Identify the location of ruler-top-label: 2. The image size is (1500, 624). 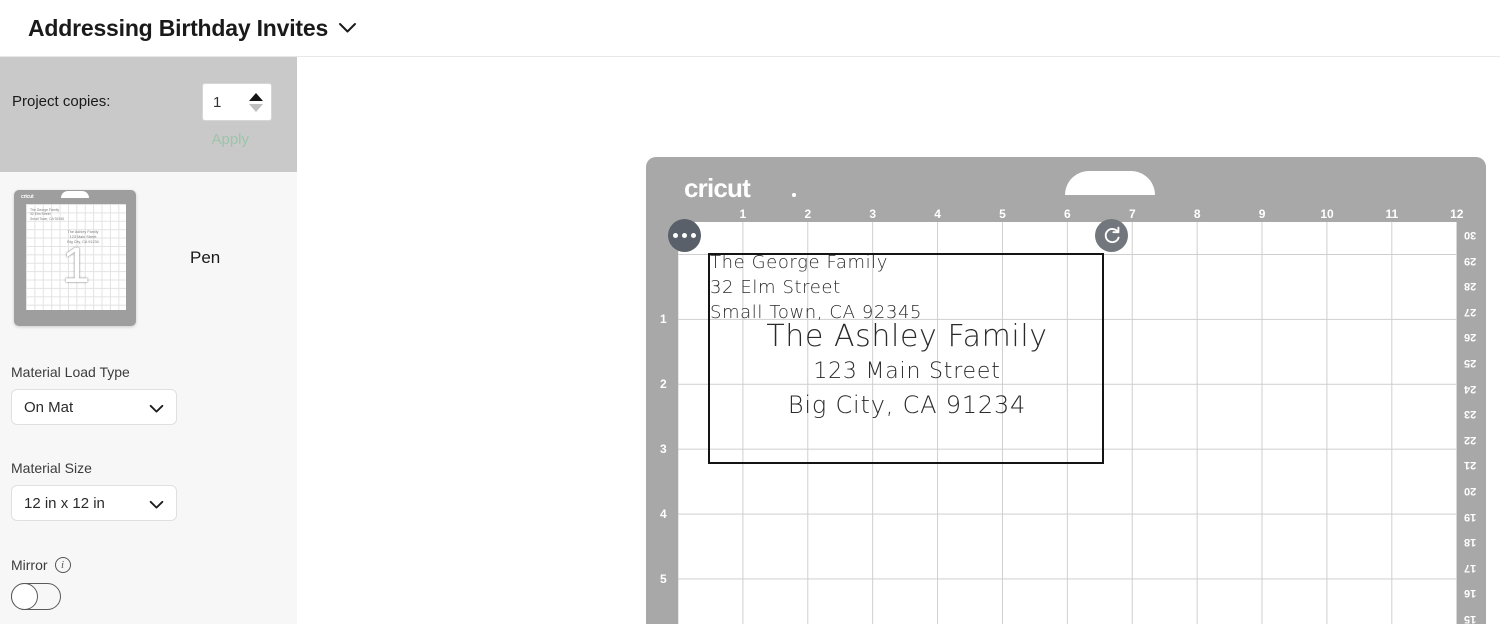
(808, 214).